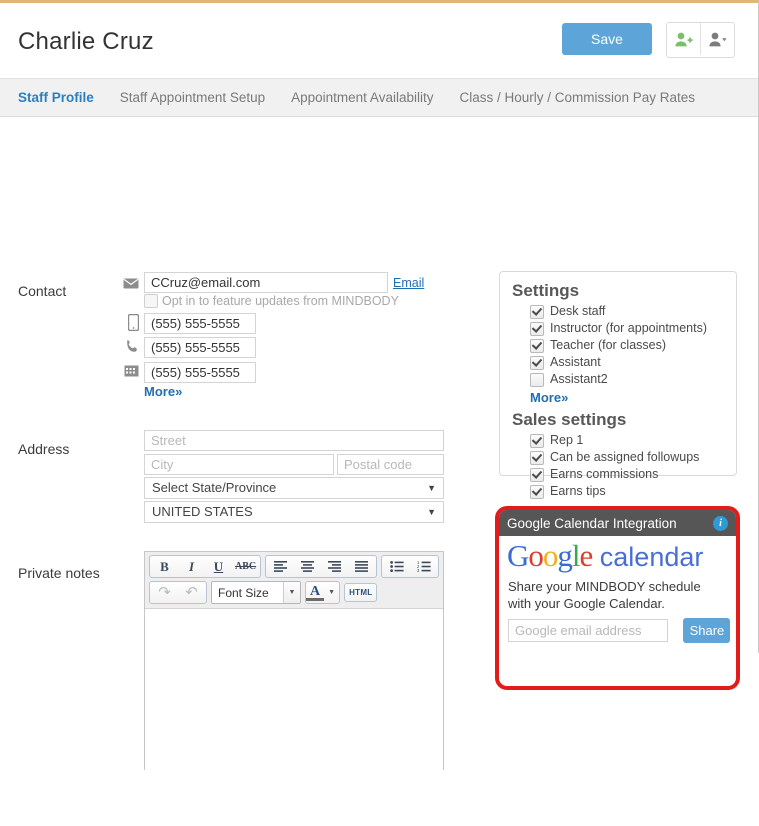 The width and height of the screenshot is (759, 826). Describe the element at coordinates (361, 592) in the screenshot. I see `html-source-button: HTML` at that location.